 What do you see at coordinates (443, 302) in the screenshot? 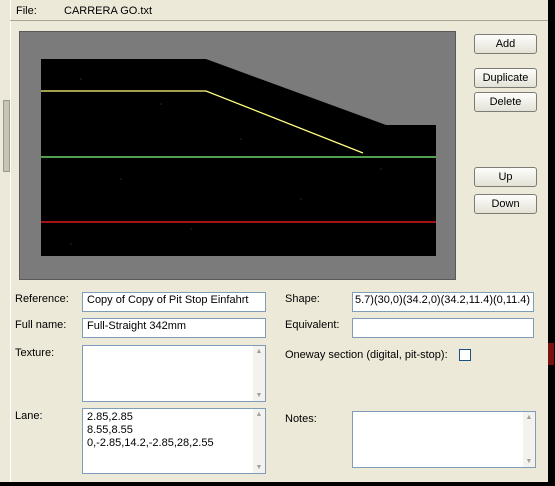
I see `shape-field: 5.7)(30,0)(34.2,0)(34.2,11.4)(0,11.4)` at bounding box center [443, 302].